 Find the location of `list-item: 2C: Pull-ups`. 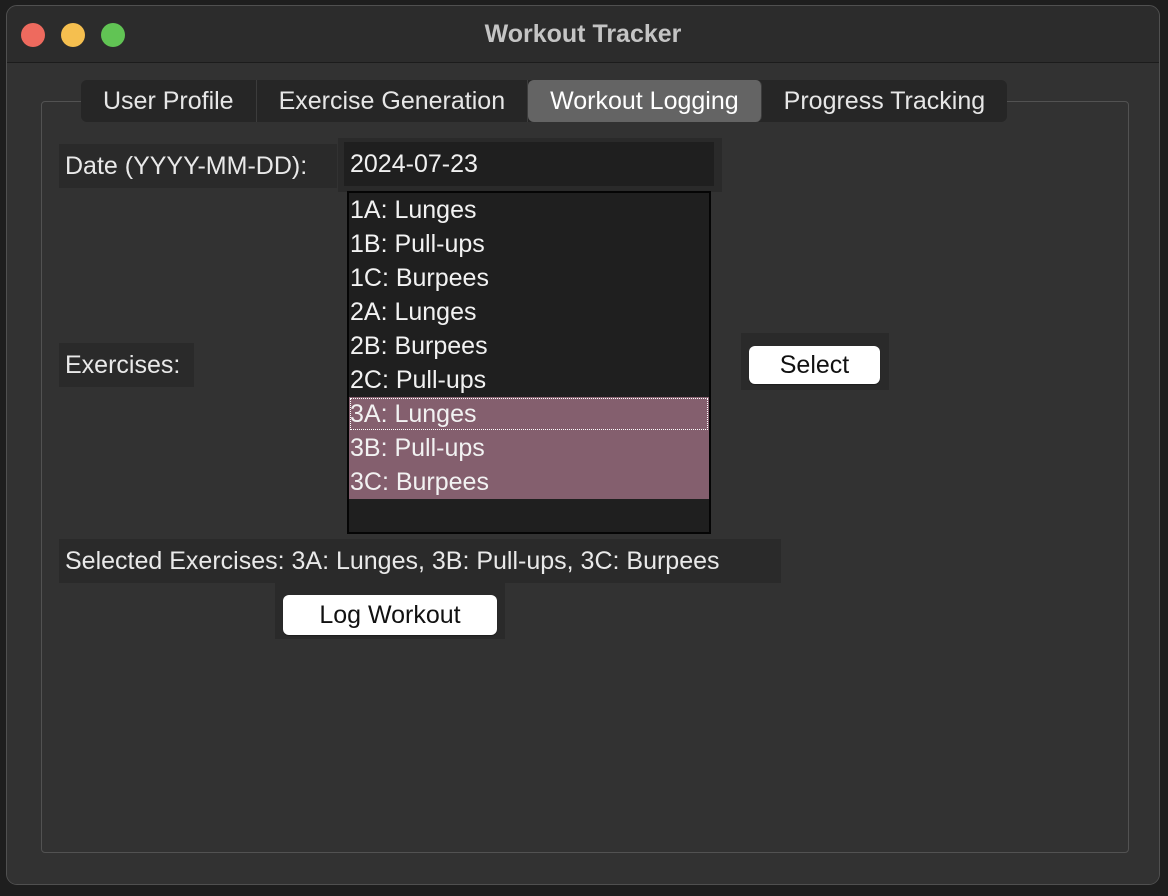

list-item: 2C: Pull-ups is located at coordinates (529, 380).